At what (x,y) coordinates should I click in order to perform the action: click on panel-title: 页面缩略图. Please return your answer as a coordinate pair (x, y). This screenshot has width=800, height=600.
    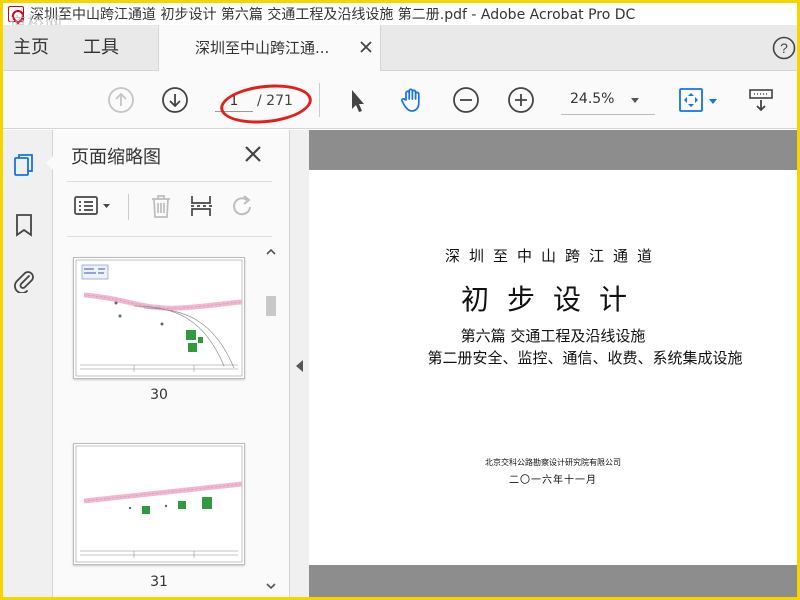
    Looking at the image, I should click on (116, 157).